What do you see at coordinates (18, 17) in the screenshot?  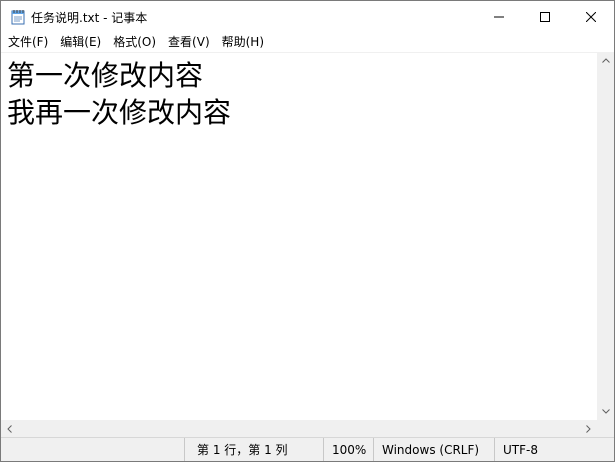 I see `notepad-icon` at bounding box center [18, 17].